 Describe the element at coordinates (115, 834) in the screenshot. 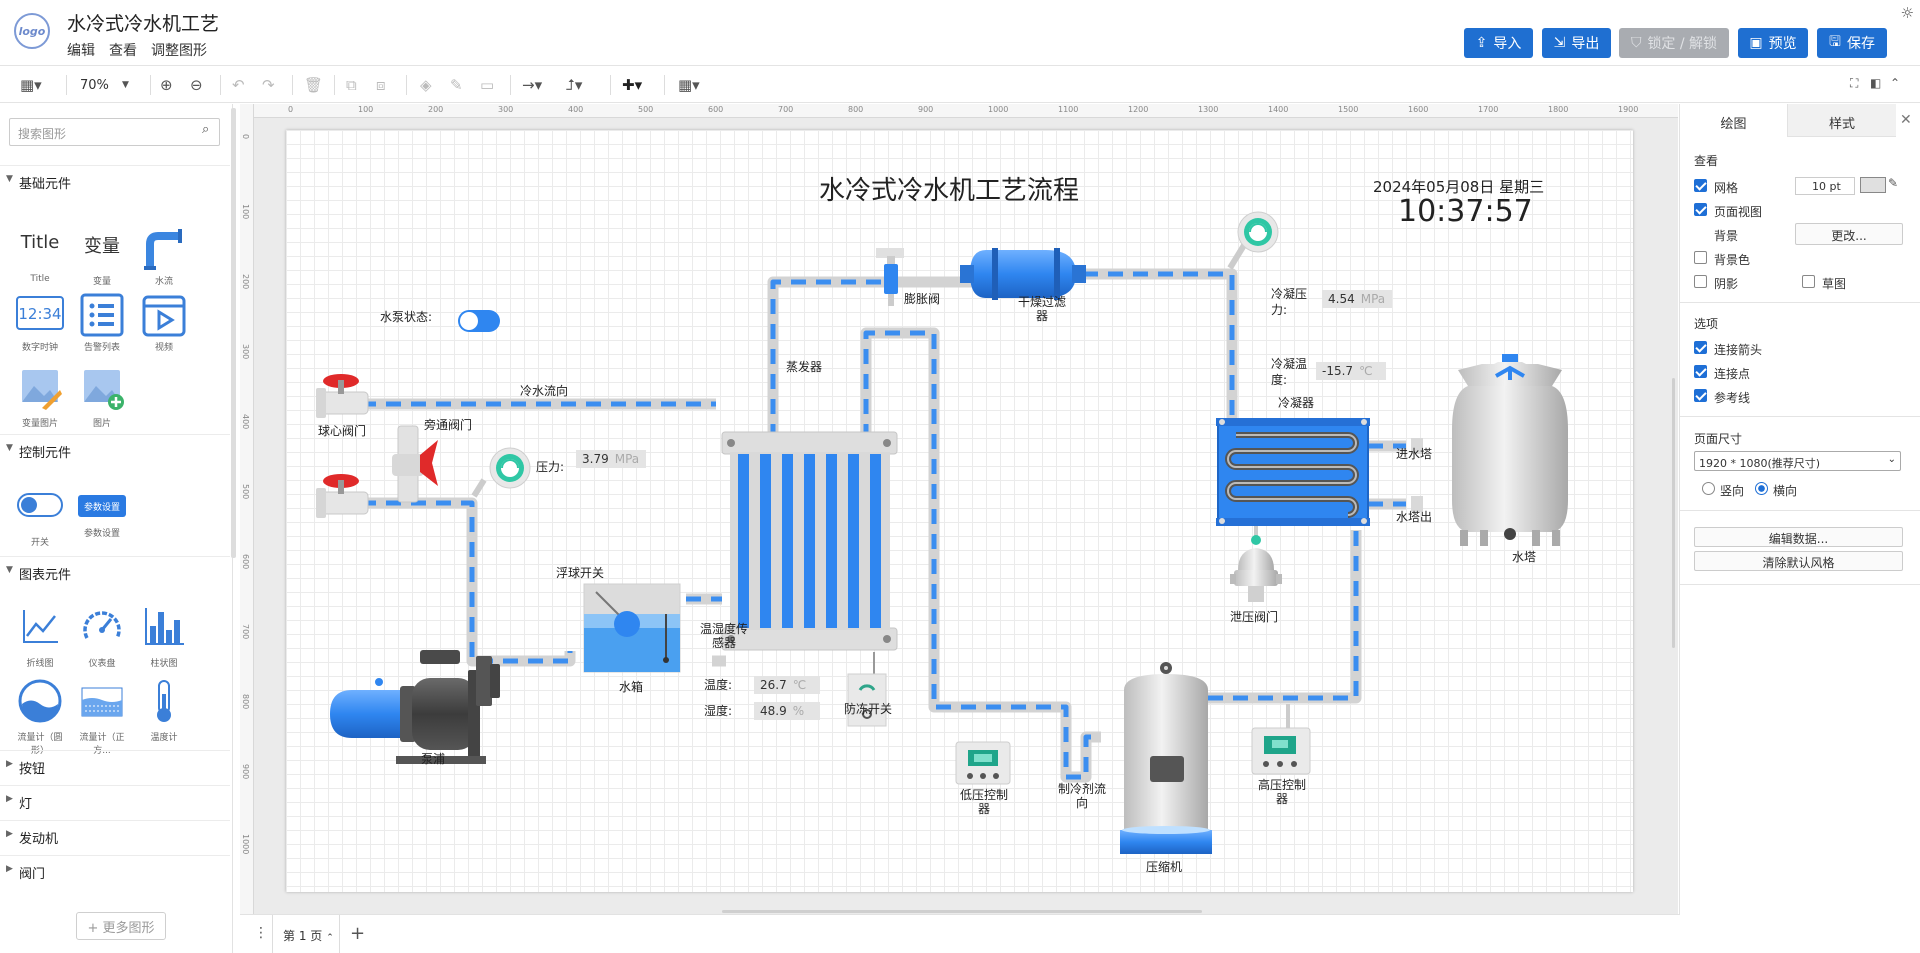

I see `section-engine: ▶ 发动机` at that location.